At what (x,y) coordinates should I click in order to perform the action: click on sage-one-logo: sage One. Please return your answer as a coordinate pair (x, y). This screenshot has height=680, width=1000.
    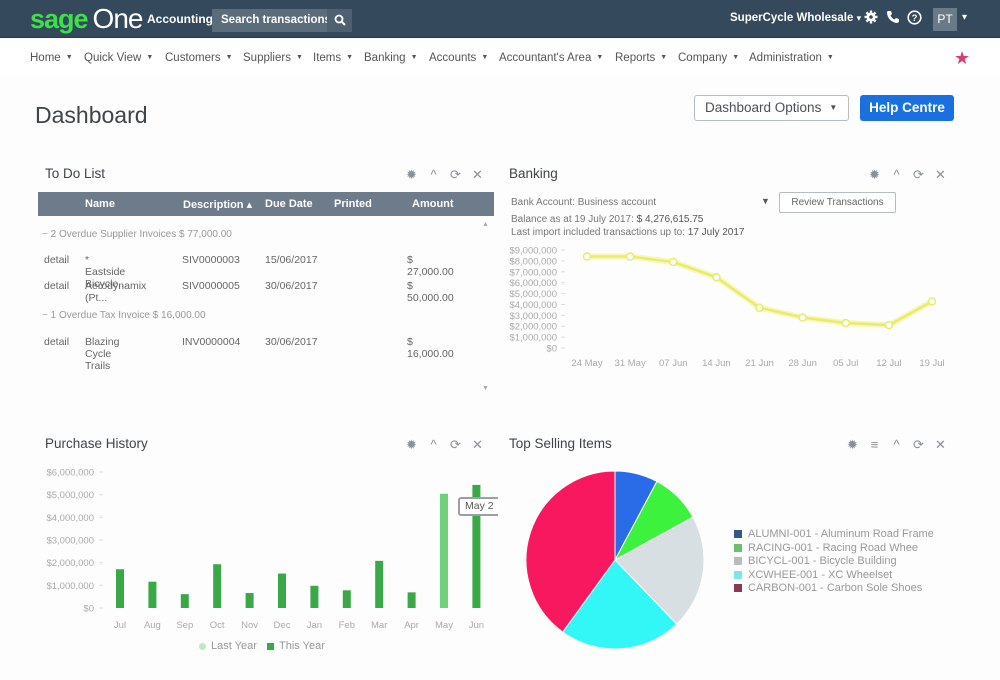
    Looking at the image, I should click on (86, 19).